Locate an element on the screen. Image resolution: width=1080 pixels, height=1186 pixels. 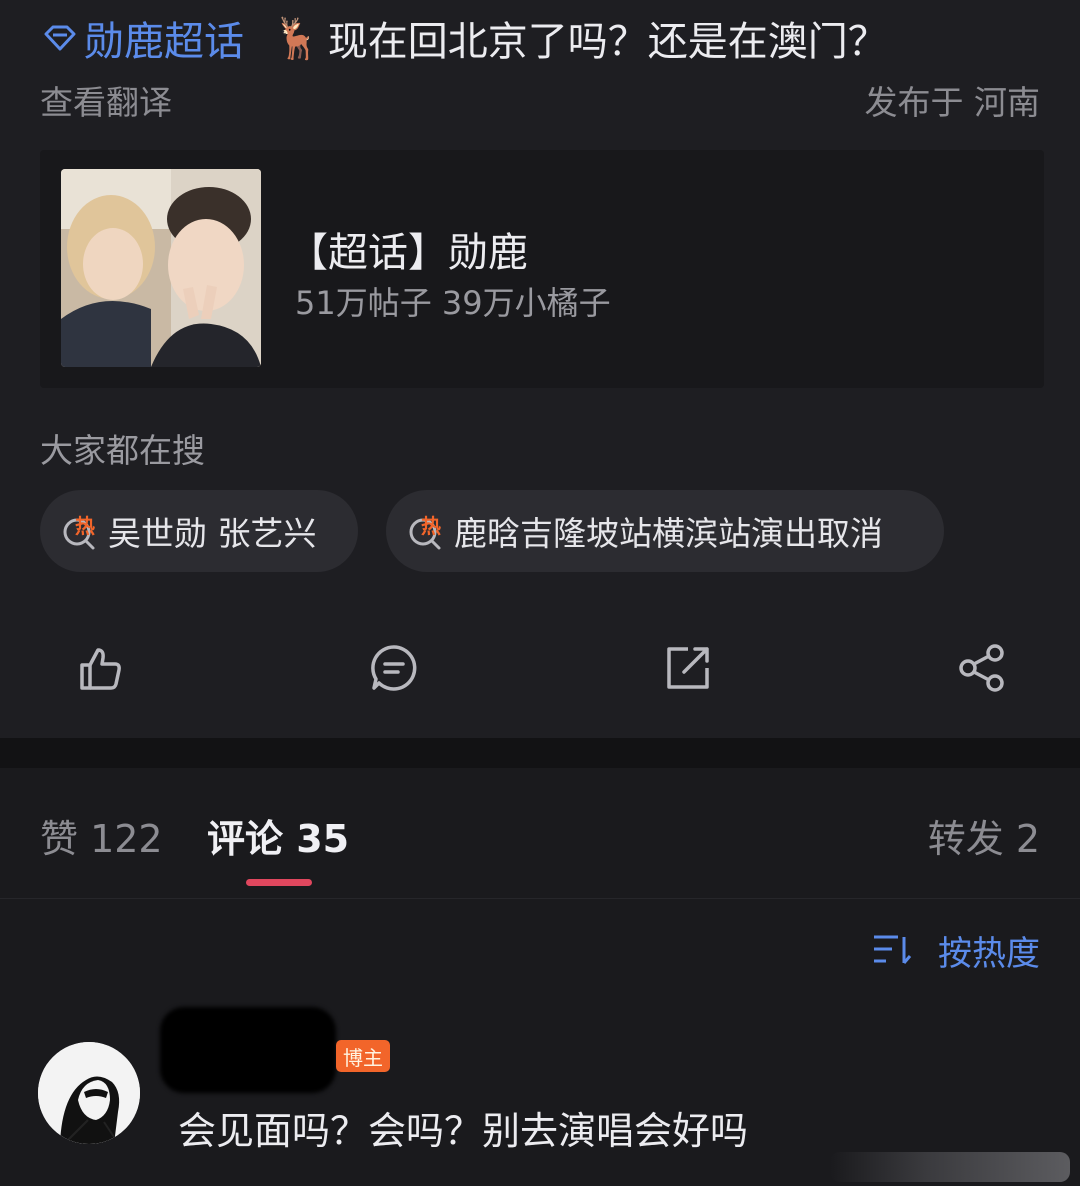
author-badge: 博主 is located at coordinates (363, 1056).